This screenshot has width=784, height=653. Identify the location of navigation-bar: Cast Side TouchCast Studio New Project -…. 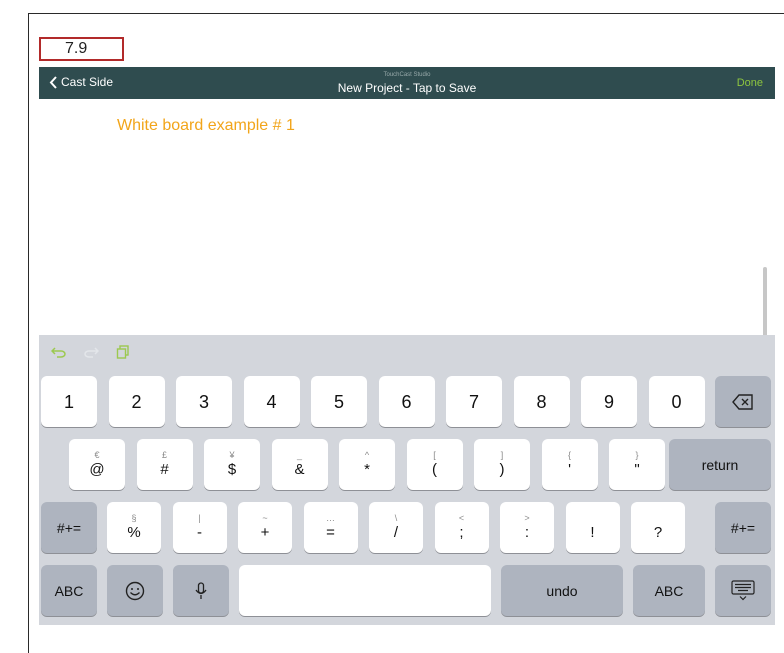
(407, 83).